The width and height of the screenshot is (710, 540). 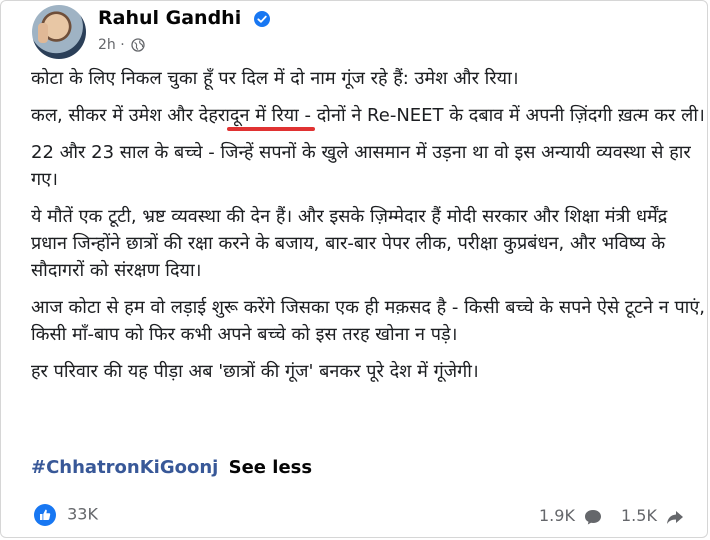 I want to click on comment-icon, so click(x=593, y=516).